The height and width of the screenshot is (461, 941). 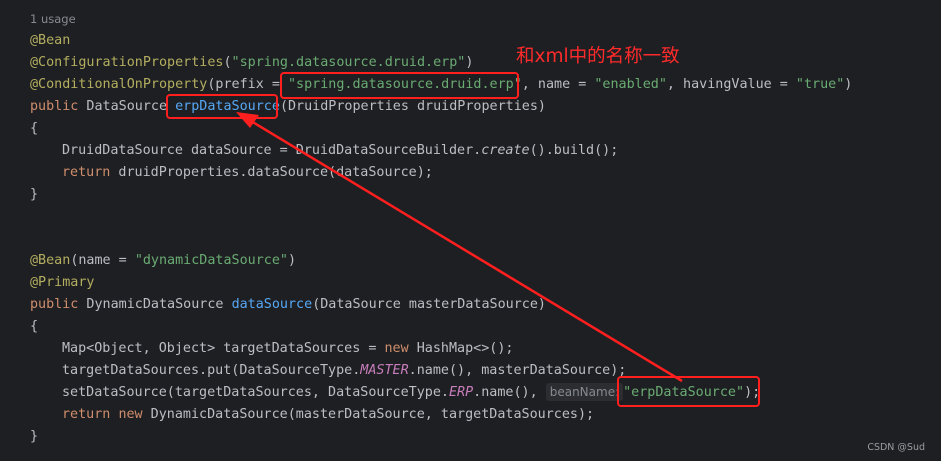 I want to click on watermark: CSDN @Sud, so click(x=896, y=447).